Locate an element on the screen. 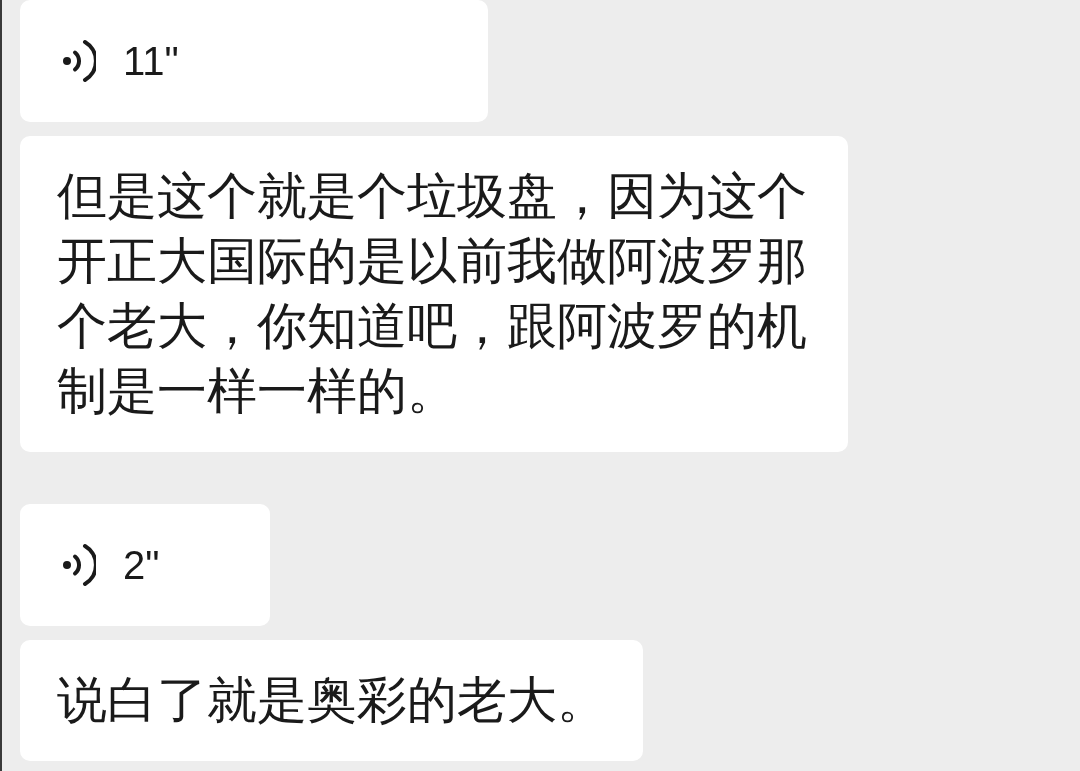 The height and width of the screenshot is (771, 1080). voice-duration: 2" is located at coordinates (141, 565).